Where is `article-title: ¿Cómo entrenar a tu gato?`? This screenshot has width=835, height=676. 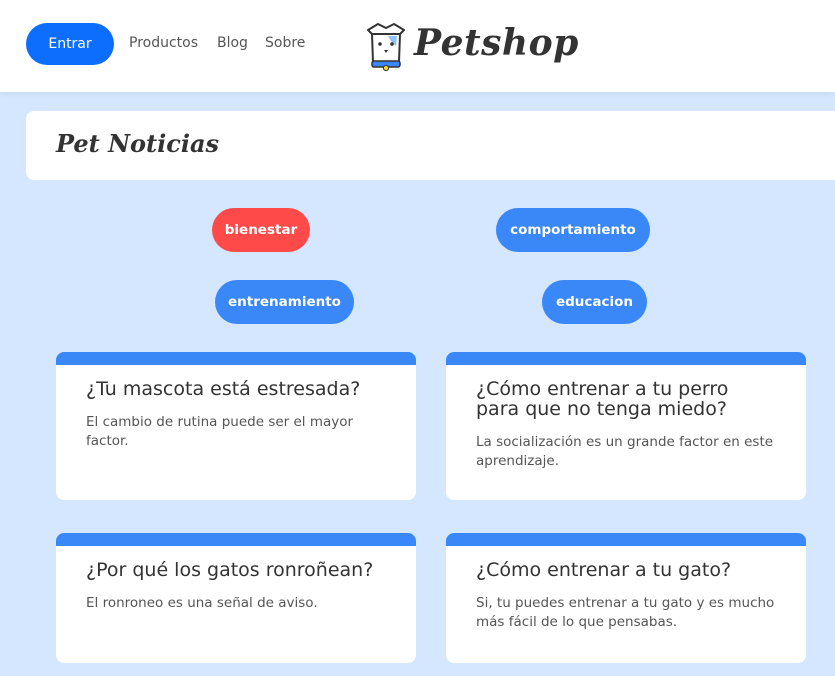 article-title: ¿Cómo entrenar a tu gato? is located at coordinates (626, 570).